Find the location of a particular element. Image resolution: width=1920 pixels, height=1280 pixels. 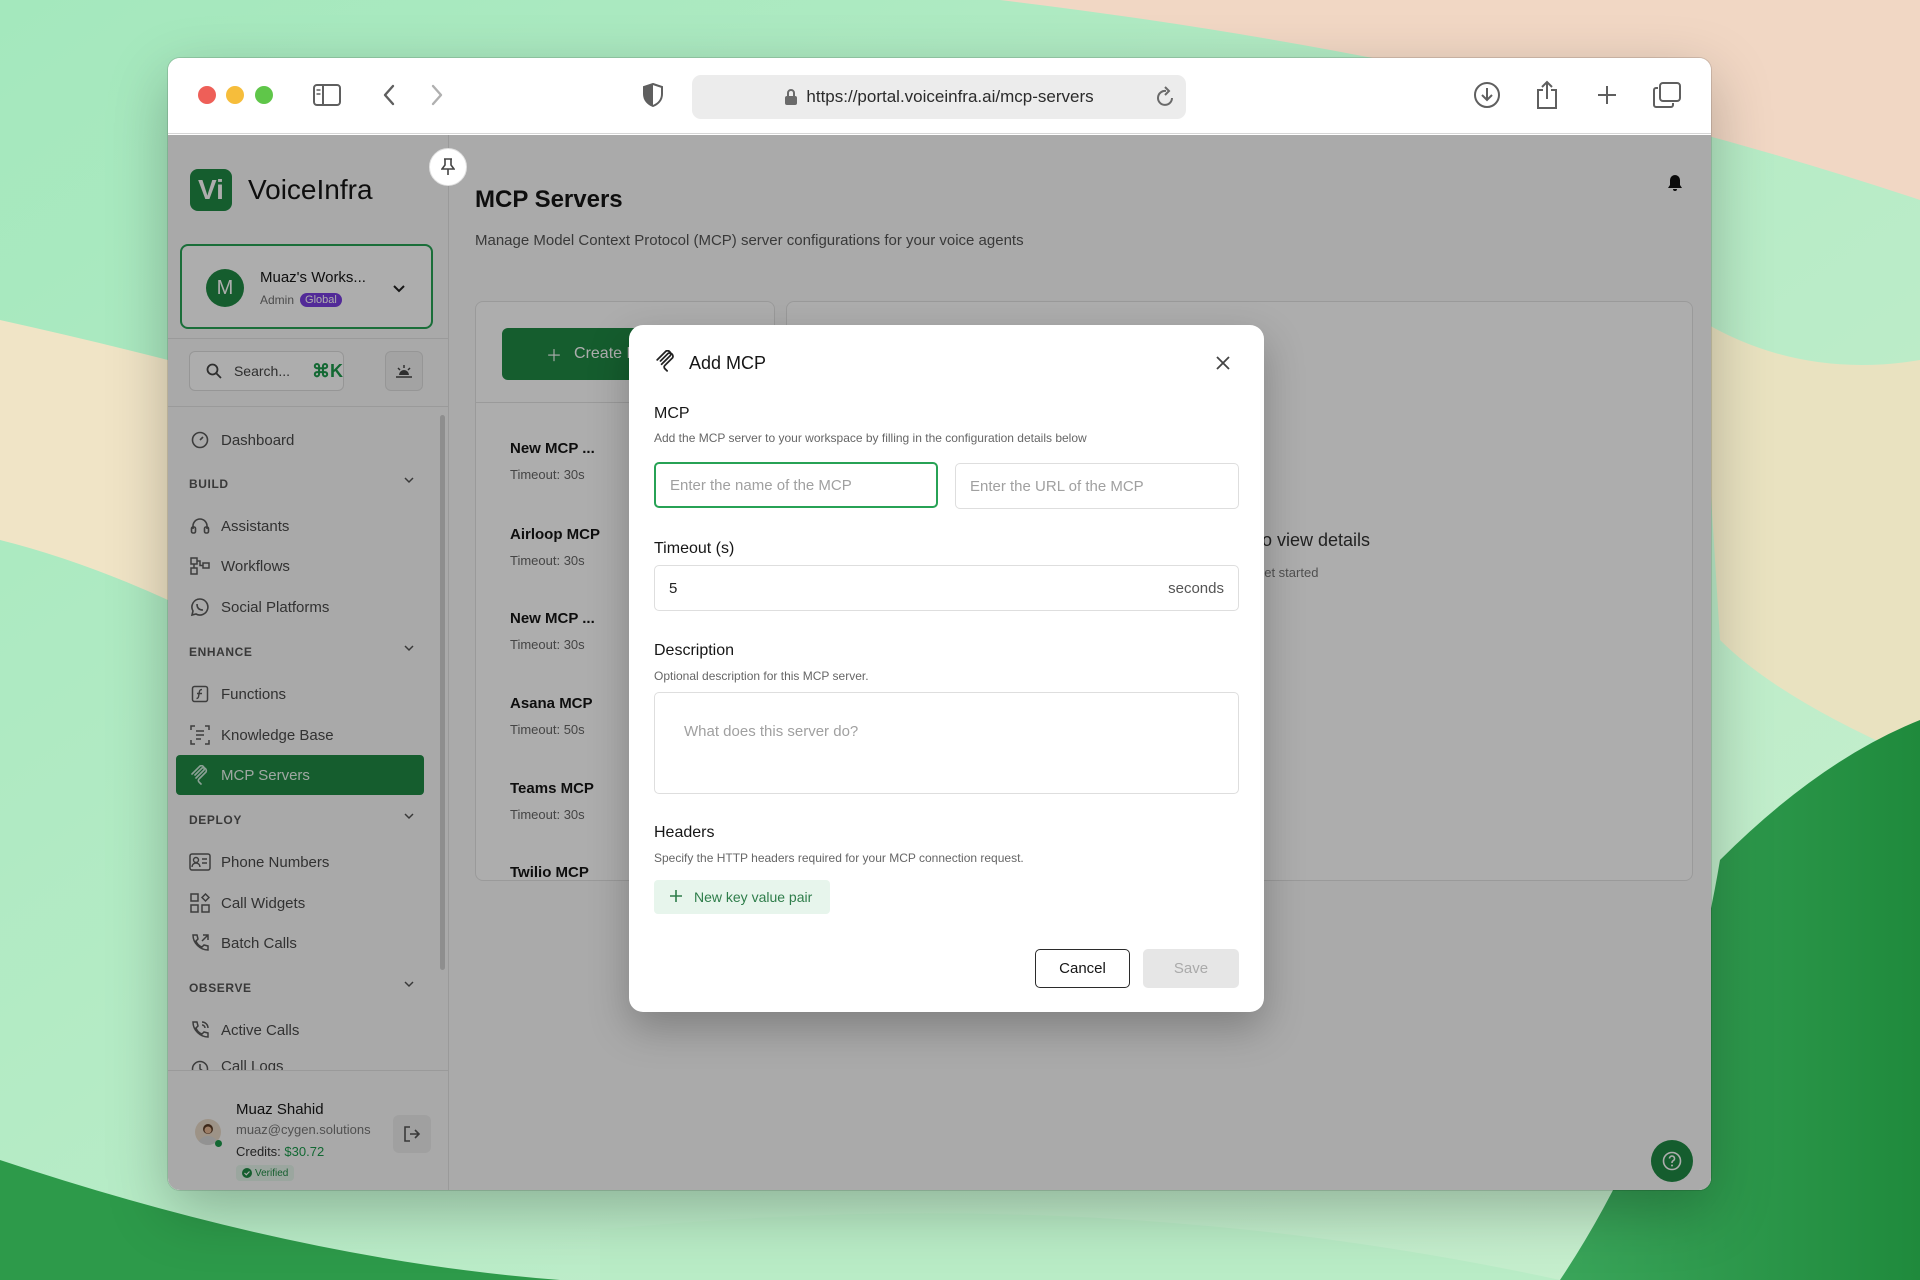

mcp-url-field is located at coordinates (1097, 486).